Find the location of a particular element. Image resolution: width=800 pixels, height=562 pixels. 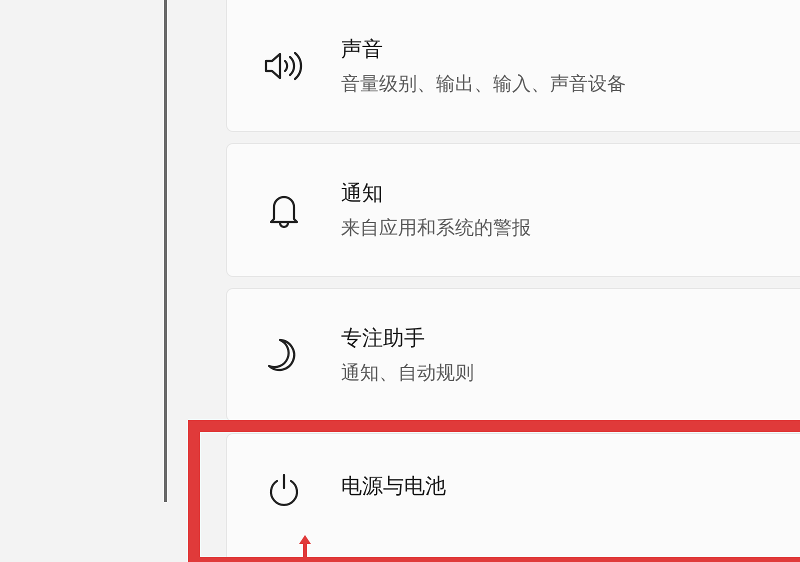

settings-description: 通知、自动规则 is located at coordinates (407, 373).